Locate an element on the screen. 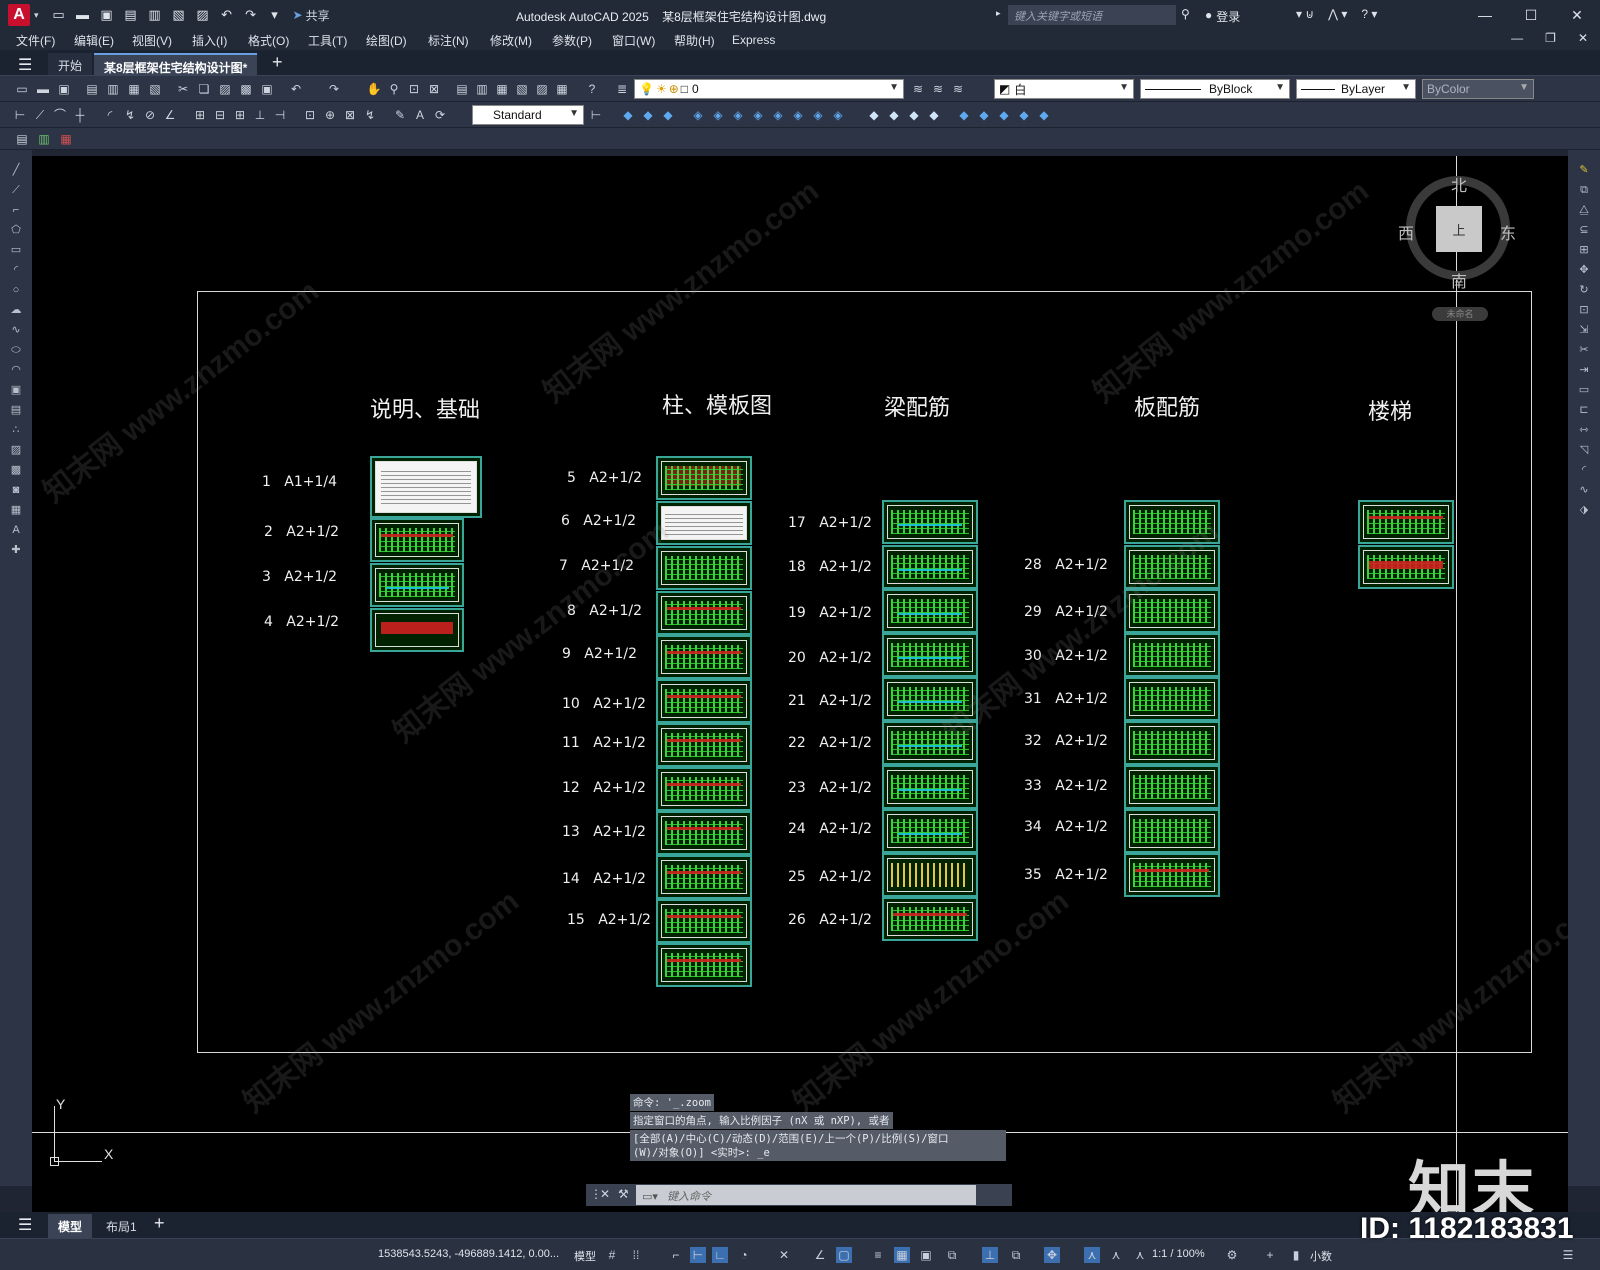 The height and width of the screenshot is (1270, 1600). menu-window: 窗口(W) is located at coordinates (643, 40).